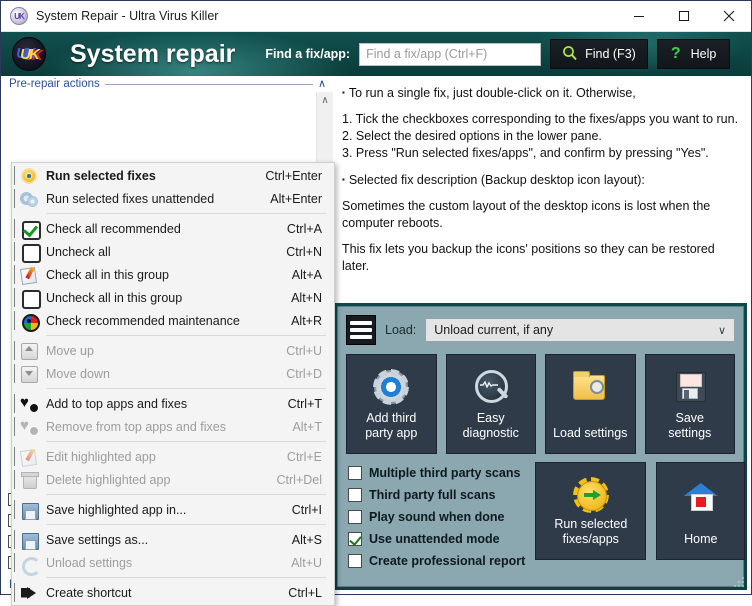  Describe the element at coordinates (391, 404) in the screenshot. I see `add-third-party-app-button: Add third party app` at that location.